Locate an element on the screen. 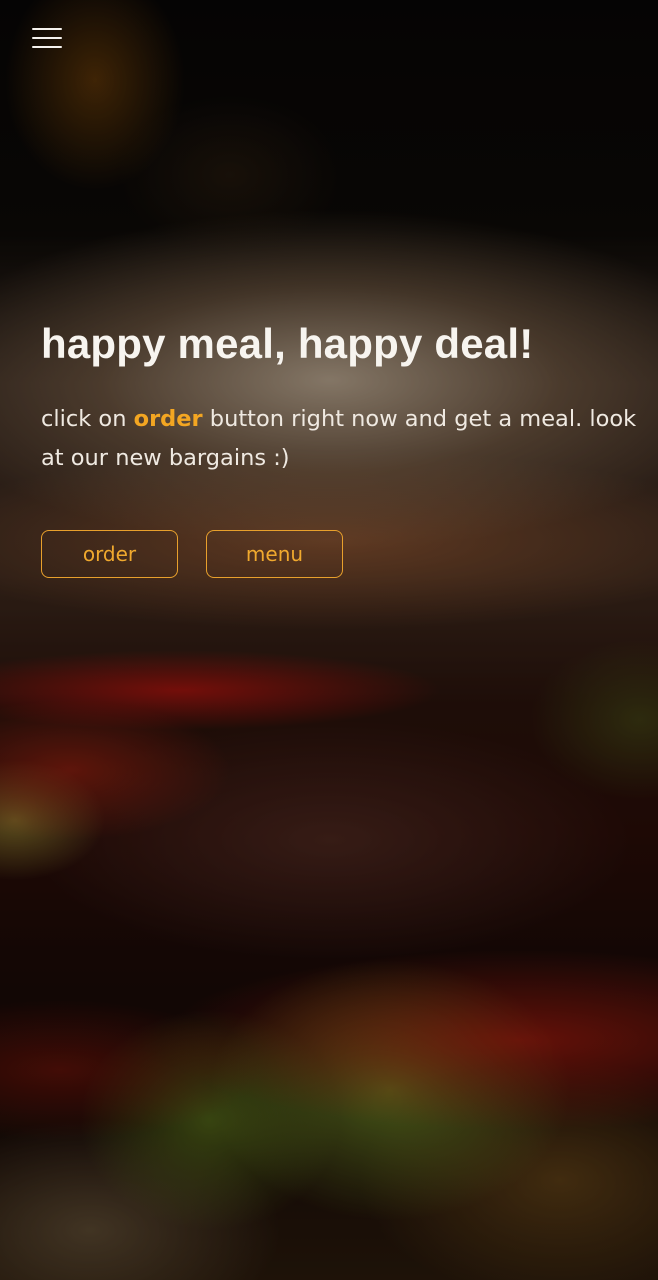 The width and height of the screenshot is (658, 1280). hamburger-menu-icon is located at coordinates (48, 39).